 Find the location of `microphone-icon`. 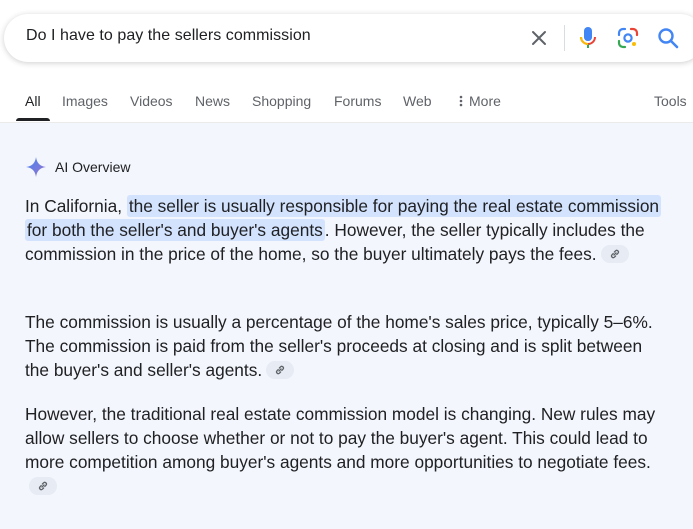

microphone-icon is located at coordinates (588, 37).